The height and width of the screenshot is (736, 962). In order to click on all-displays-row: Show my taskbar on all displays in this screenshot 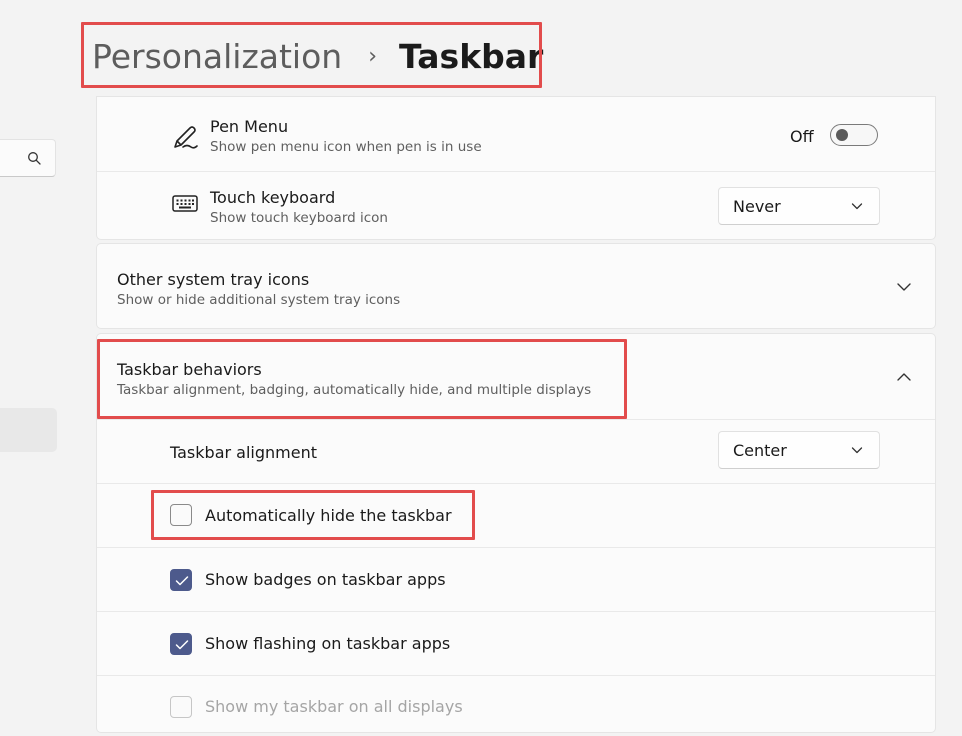, I will do `click(516, 705)`.